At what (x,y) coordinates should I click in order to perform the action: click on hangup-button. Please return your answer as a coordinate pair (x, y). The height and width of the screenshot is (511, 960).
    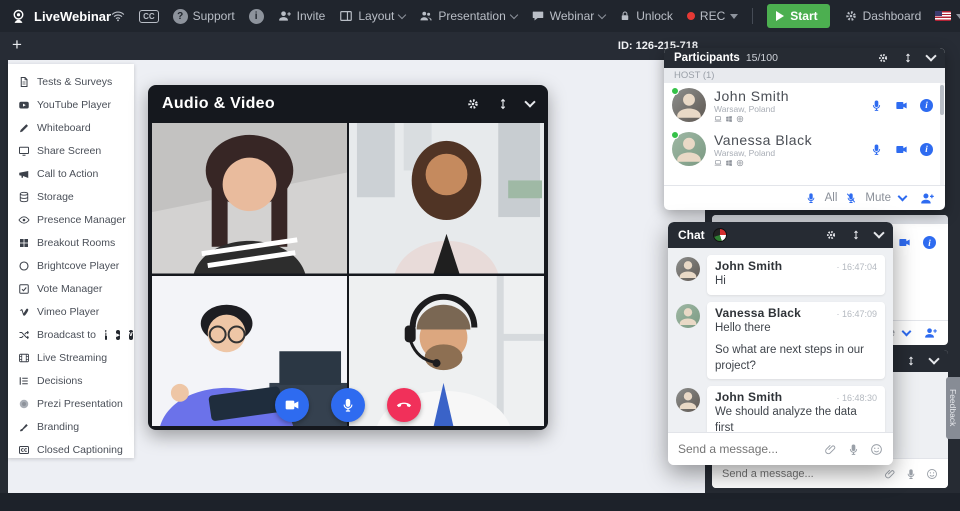
    Looking at the image, I should click on (404, 405).